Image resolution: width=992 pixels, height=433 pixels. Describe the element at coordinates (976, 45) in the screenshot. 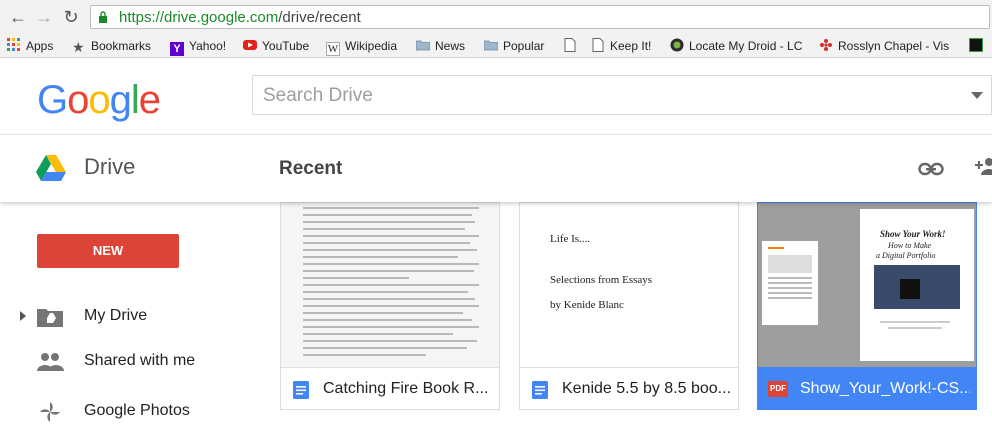

I see `terminal-icon` at that location.